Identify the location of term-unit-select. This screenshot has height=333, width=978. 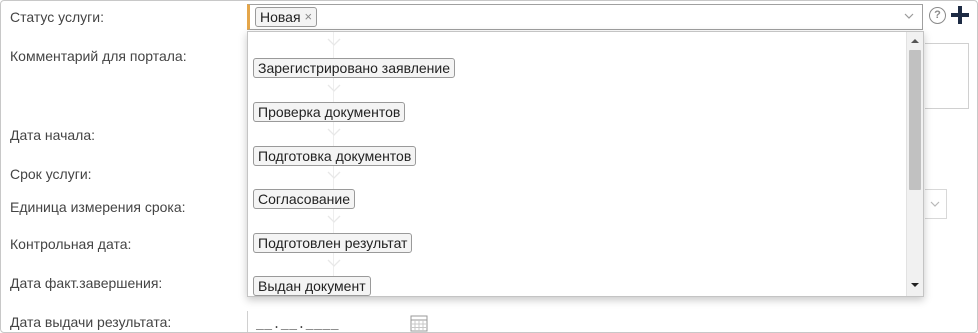
(936, 204).